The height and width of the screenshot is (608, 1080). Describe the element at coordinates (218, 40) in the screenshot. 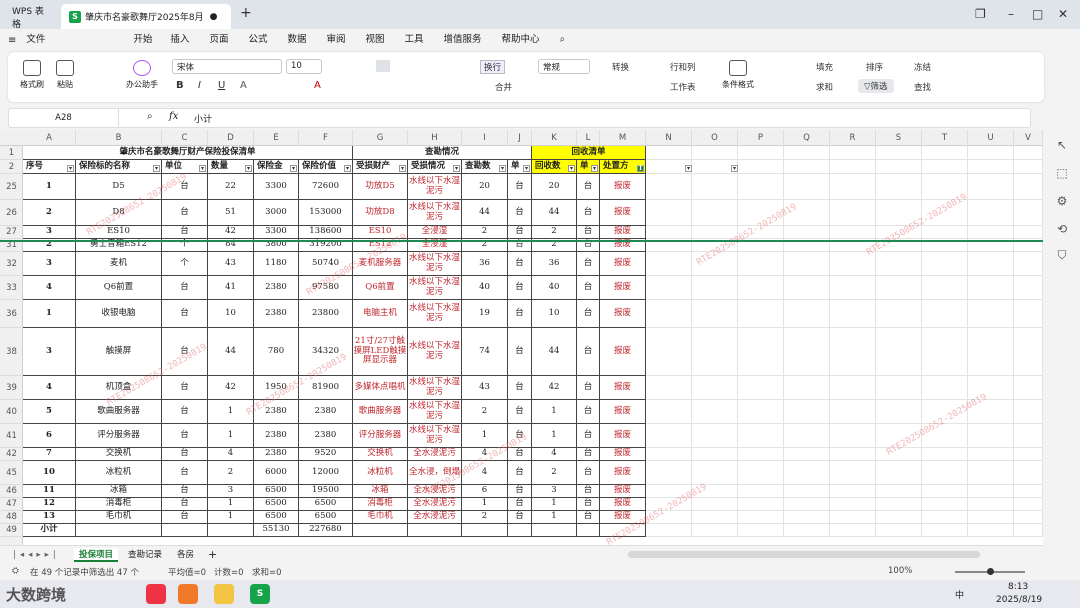

I see `menu-page: 页面` at that location.